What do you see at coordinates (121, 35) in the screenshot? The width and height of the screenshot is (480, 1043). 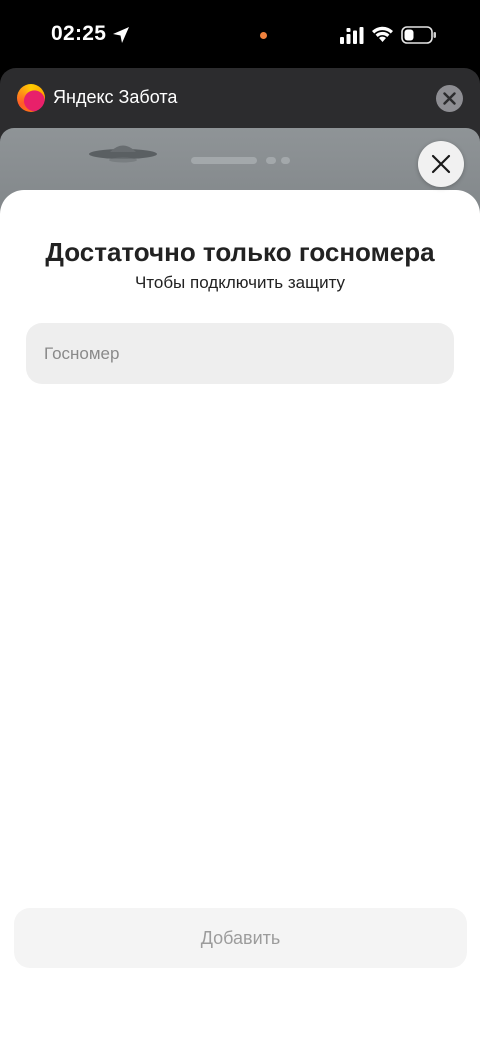 I see `location-arrow-icon` at bounding box center [121, 35].